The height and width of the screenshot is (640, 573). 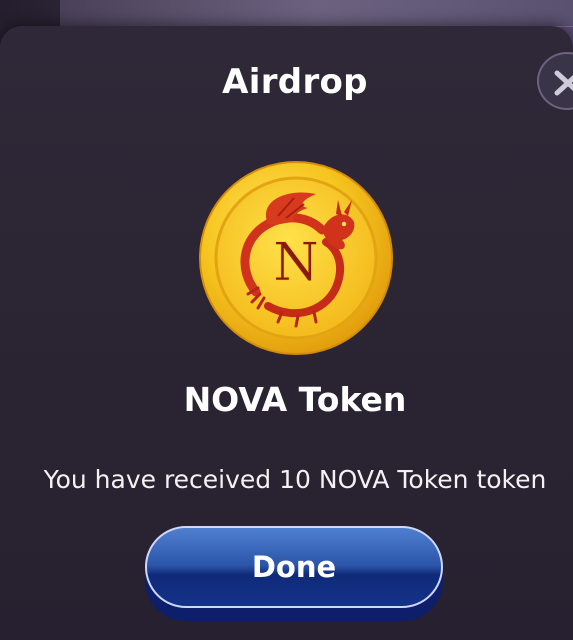 I want to click on done-button: Done, so click(x=294, y=567).